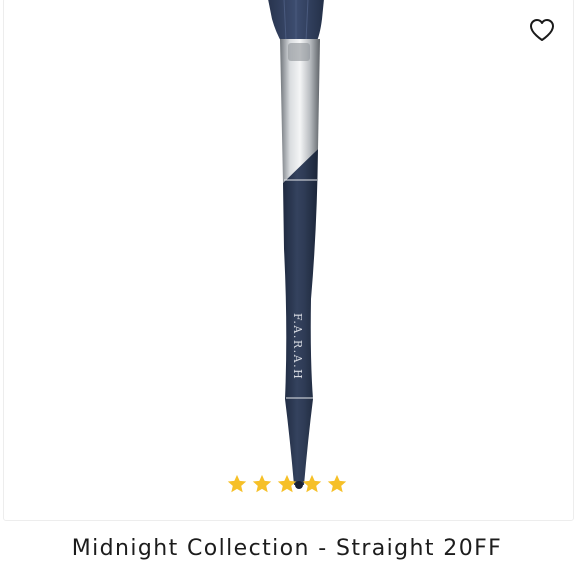  Describe the element at coordinates (287, 548) in the screenshot. I see `product-title: Midnight Collection - Straight 20FF` at that location.